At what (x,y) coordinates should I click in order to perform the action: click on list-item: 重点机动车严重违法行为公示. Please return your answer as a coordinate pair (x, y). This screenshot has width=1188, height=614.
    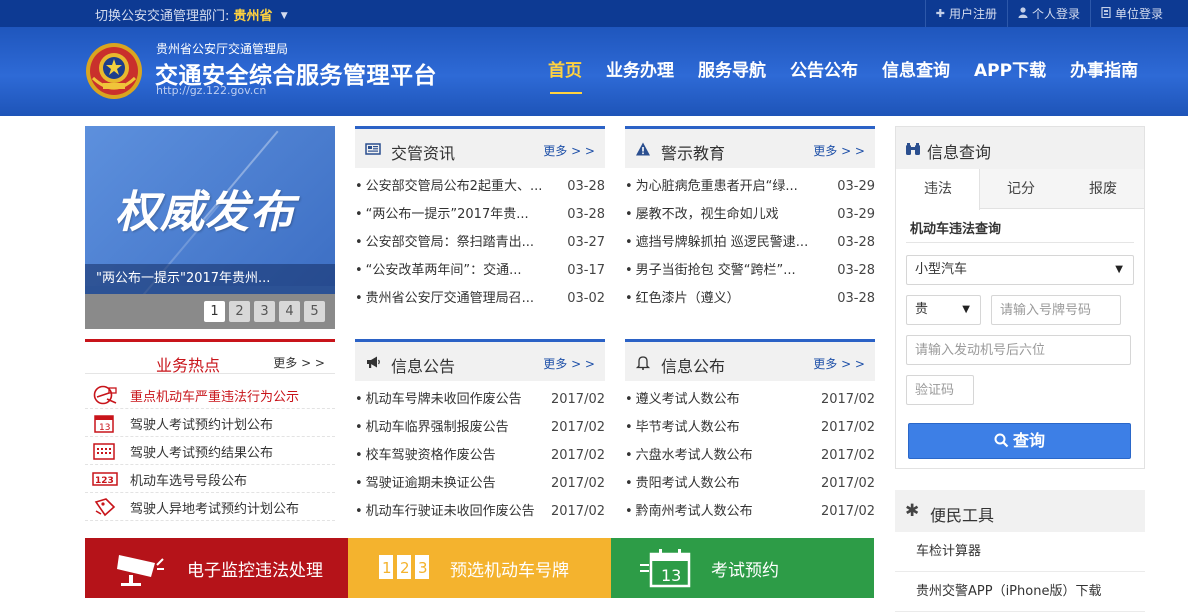
    Looking at the image, I should click on (210, 395).